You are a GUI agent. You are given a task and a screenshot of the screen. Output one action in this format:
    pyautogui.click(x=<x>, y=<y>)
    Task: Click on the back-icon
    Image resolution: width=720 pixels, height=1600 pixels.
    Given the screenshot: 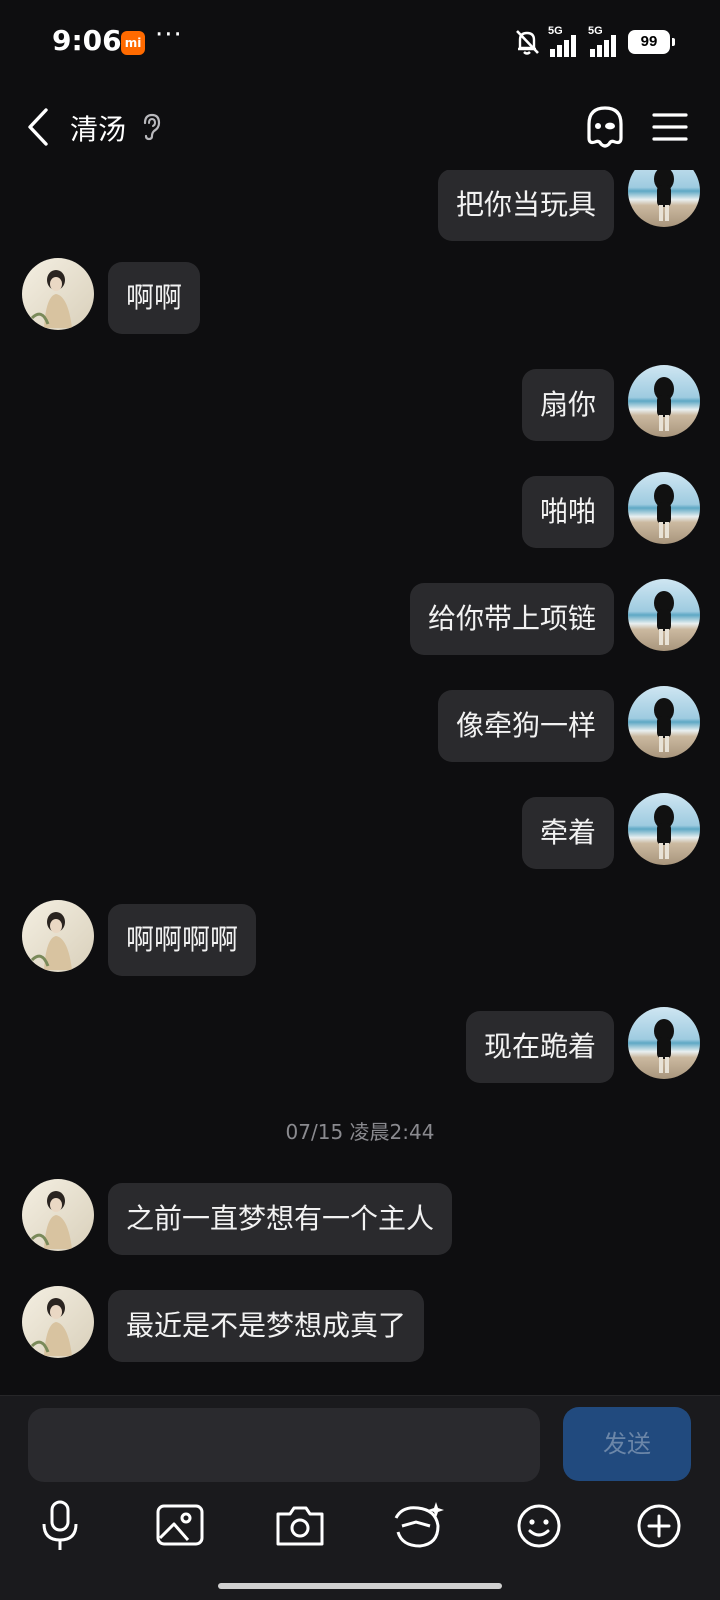 What is the action you would take?
    pyautogui.click(x=38, y=127)
    